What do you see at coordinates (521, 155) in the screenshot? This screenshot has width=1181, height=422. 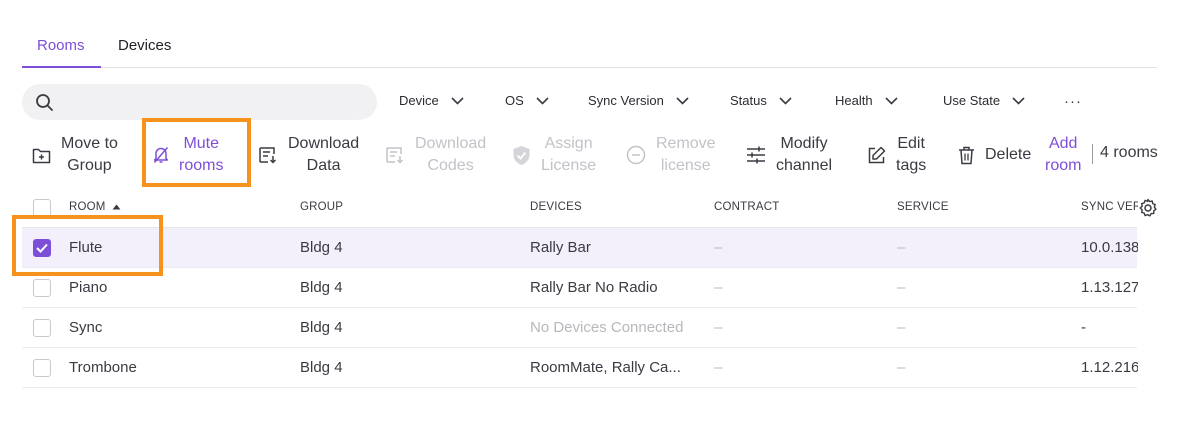 I see `shield-check-icon` at bounding box center [521, 155].